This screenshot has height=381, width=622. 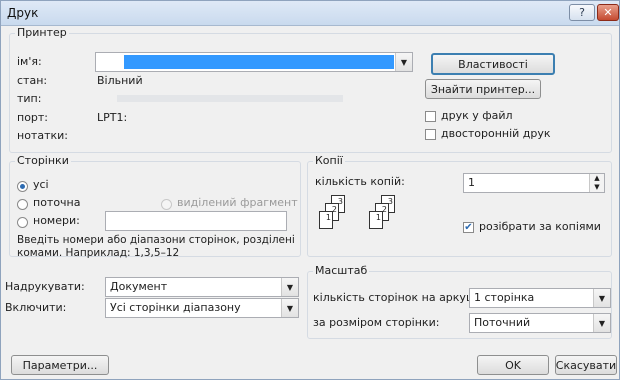 I want to click on zoom-group-legend: Масштаб, so click(x=341, y=270).